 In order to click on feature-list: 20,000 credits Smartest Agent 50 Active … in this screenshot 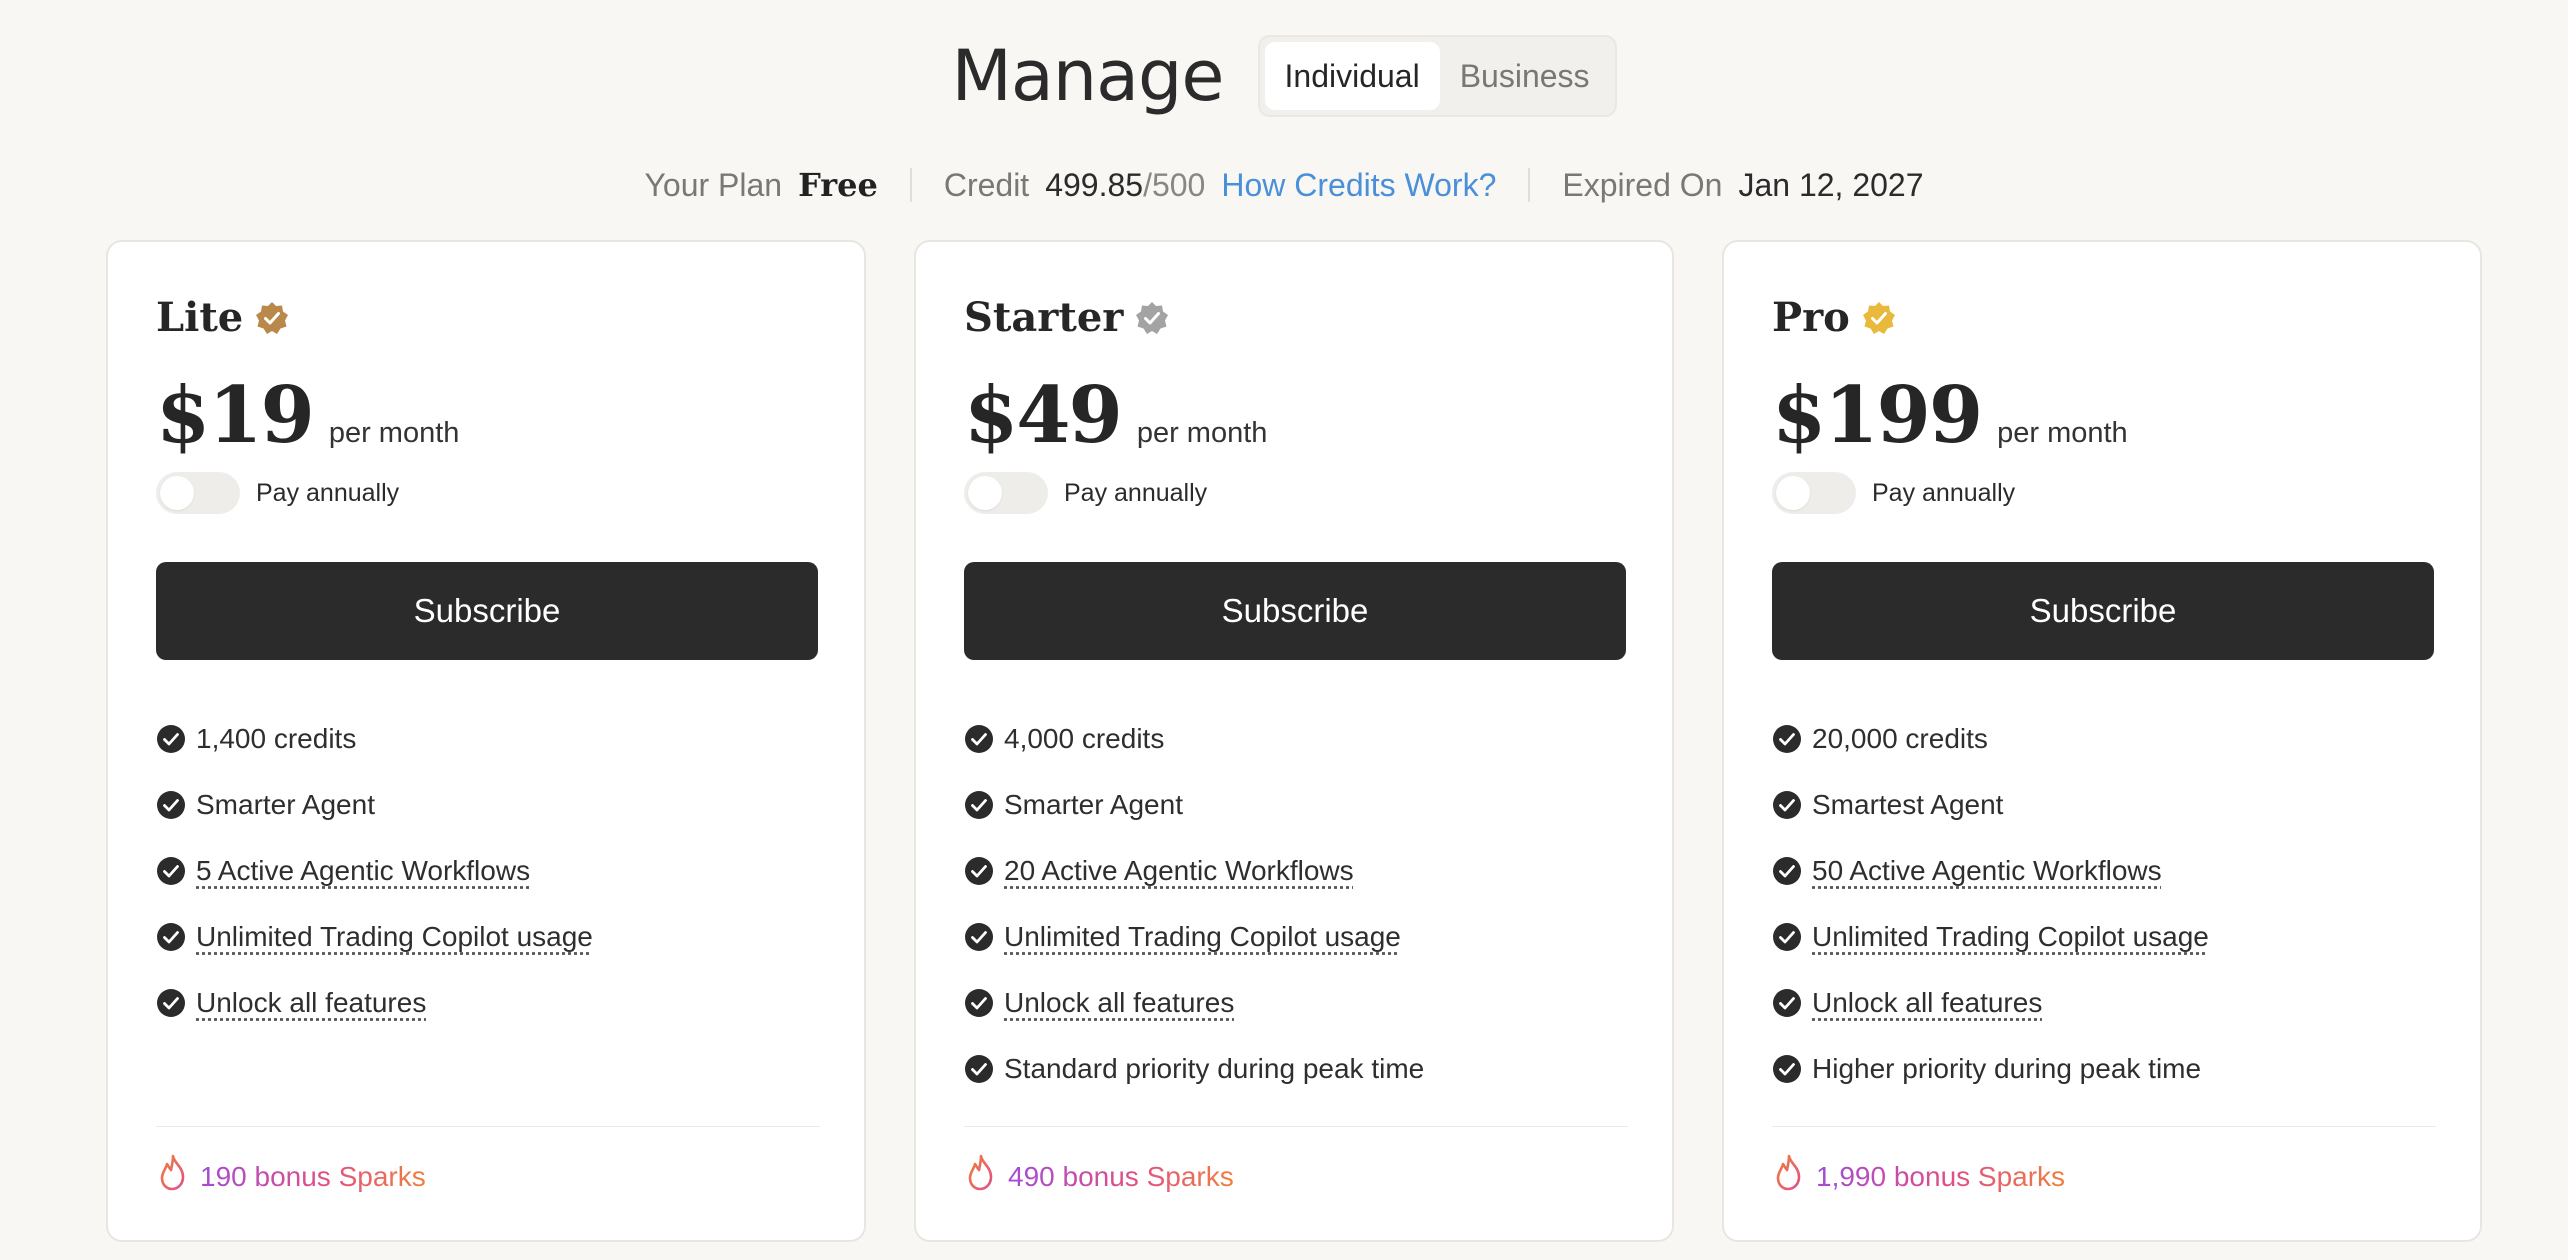, I will do `click(1990, 904)`.